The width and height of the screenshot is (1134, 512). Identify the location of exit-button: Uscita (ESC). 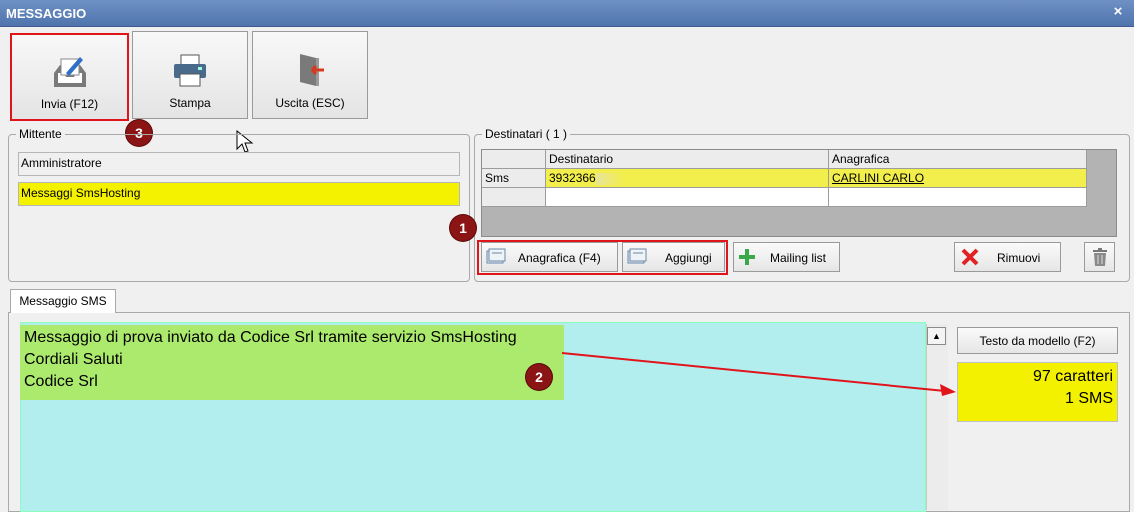
(310, 75).